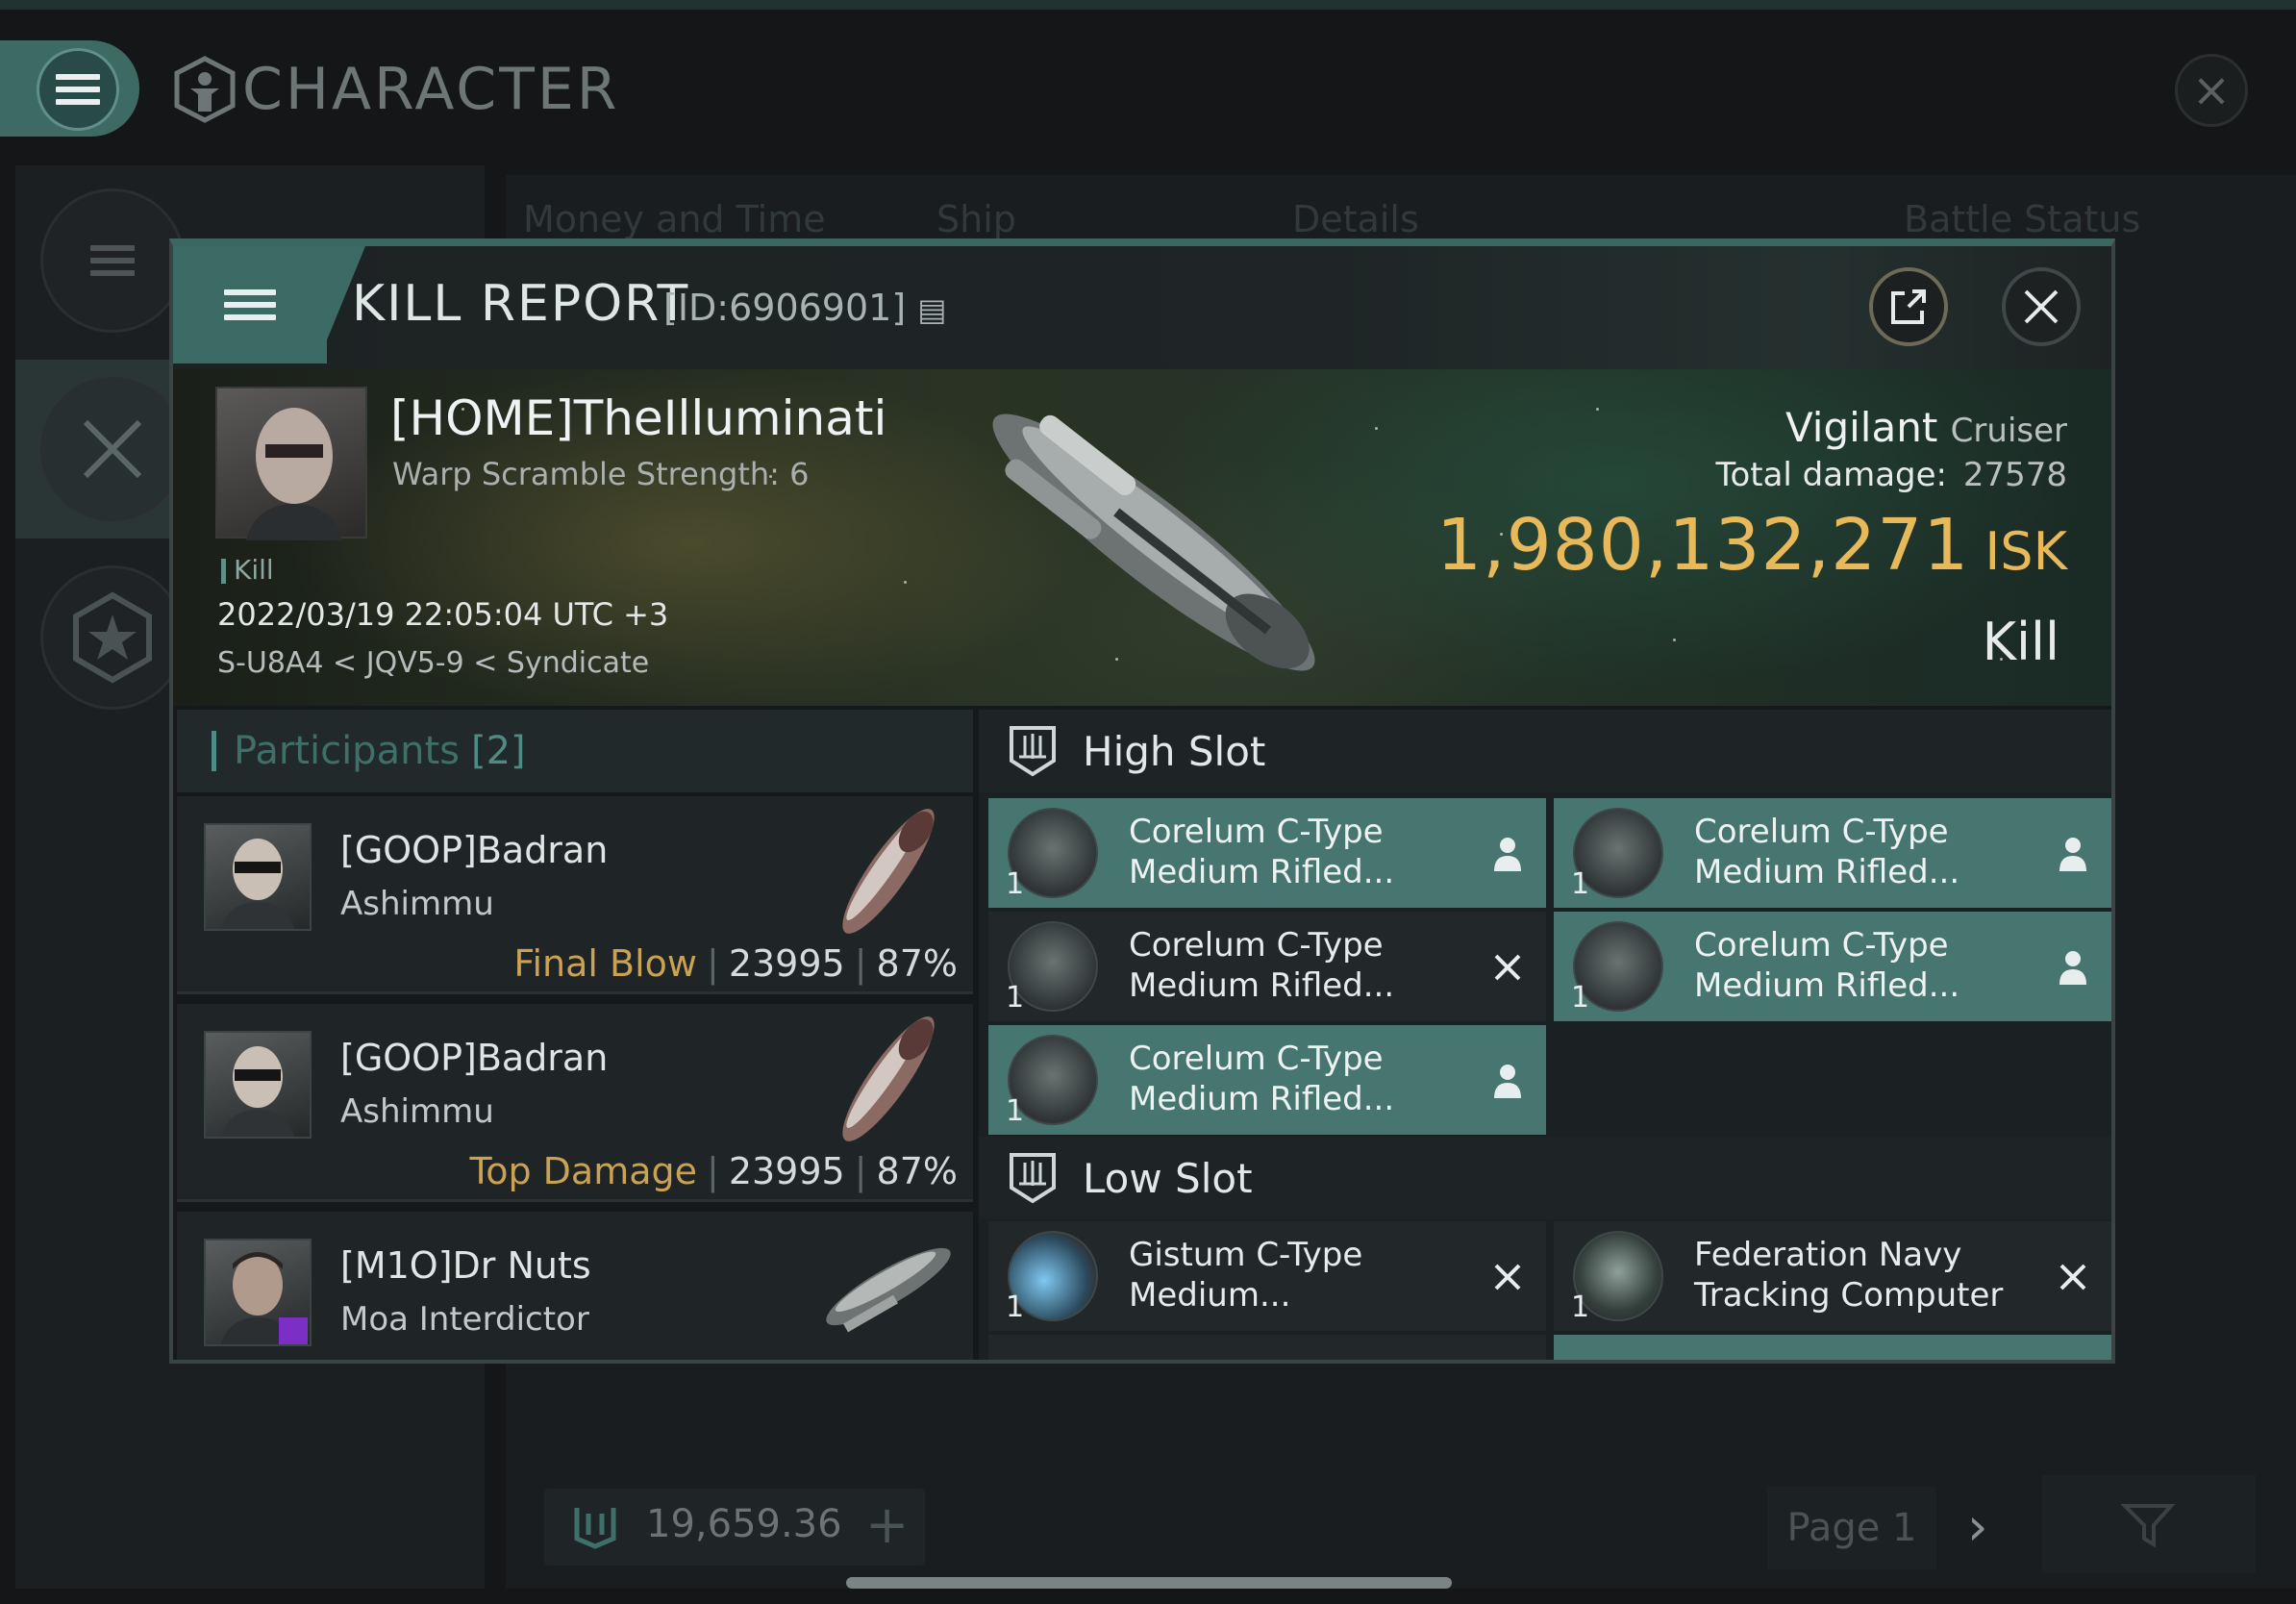 This screenshot has height=1604, width=2296. I want to click on participant-percent: 87%, so click(917, 1171).